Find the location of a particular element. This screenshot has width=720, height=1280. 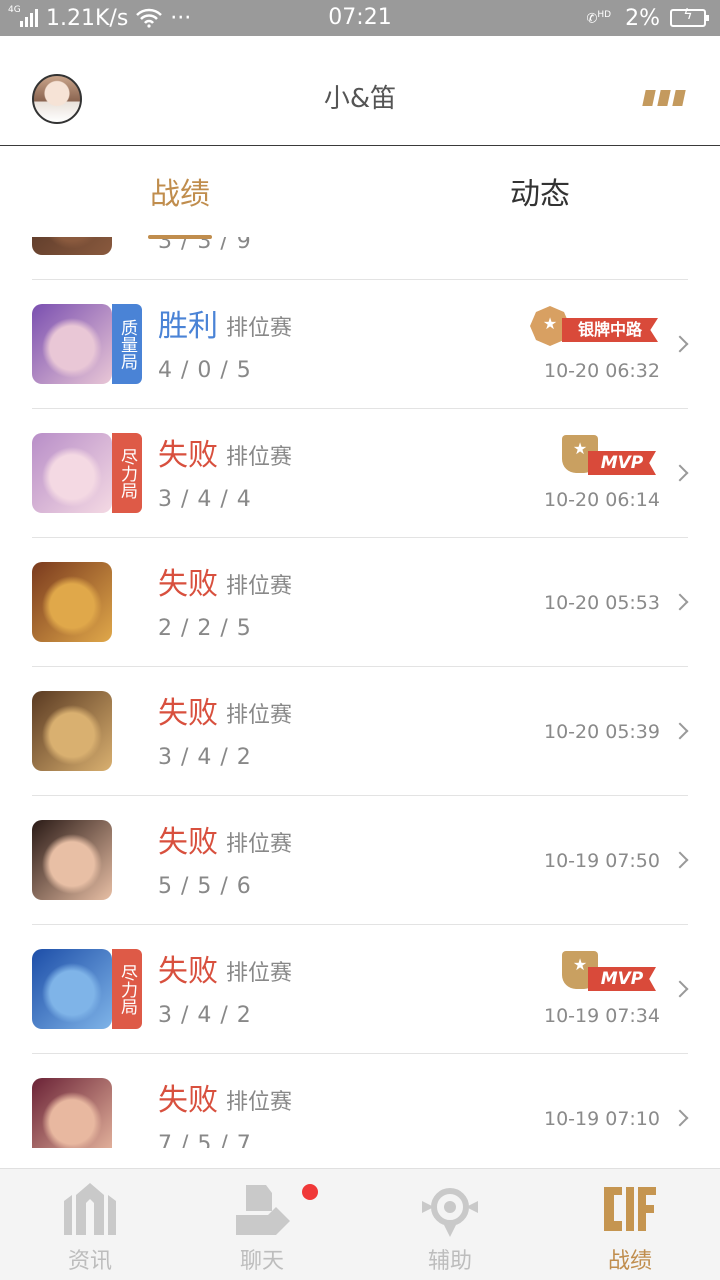

nav-news: 资讯 is located at coordinates (90, 1224).